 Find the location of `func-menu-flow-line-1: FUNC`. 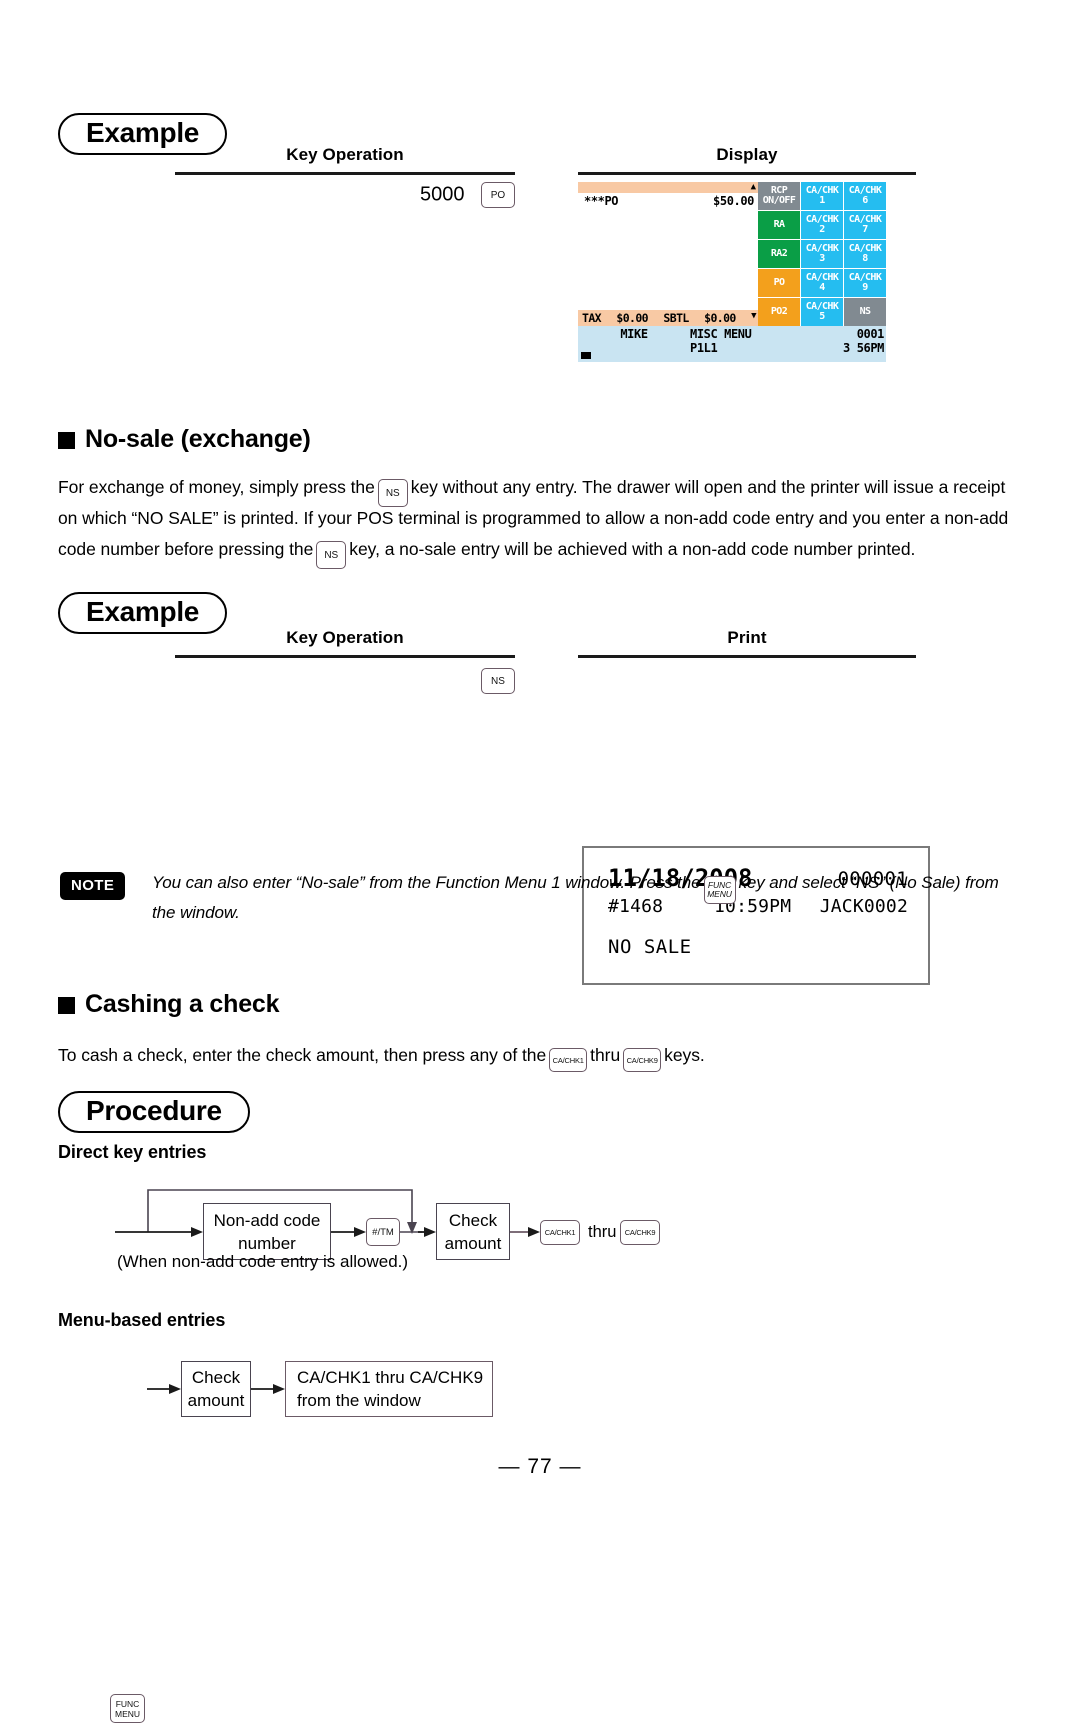

func-menu-flow-line-1: FUNC is located at coordinates (127, 1704).